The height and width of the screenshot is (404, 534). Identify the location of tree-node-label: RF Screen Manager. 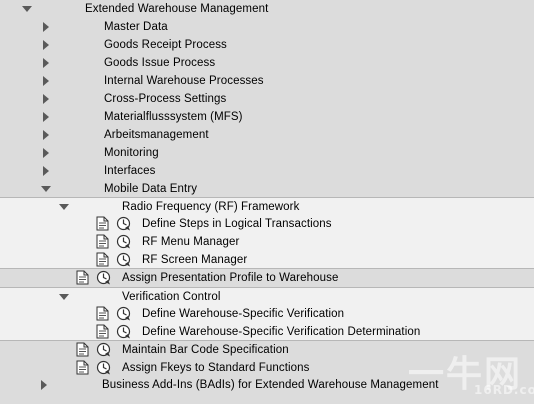
(195, 260).